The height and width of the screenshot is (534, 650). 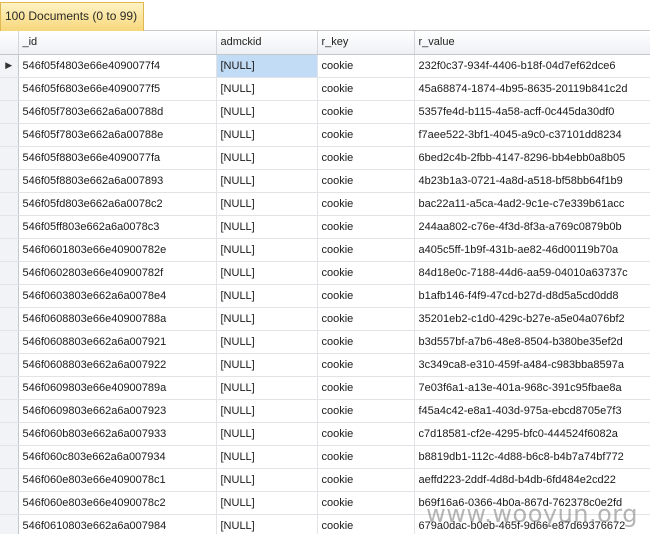 What do you see at coordinates (532, 112) in the screenshot?
I see `cell-r-value: 5357fe4d-b115-4a58-acff-0c445da30df0` at bounding box center [532, 112].